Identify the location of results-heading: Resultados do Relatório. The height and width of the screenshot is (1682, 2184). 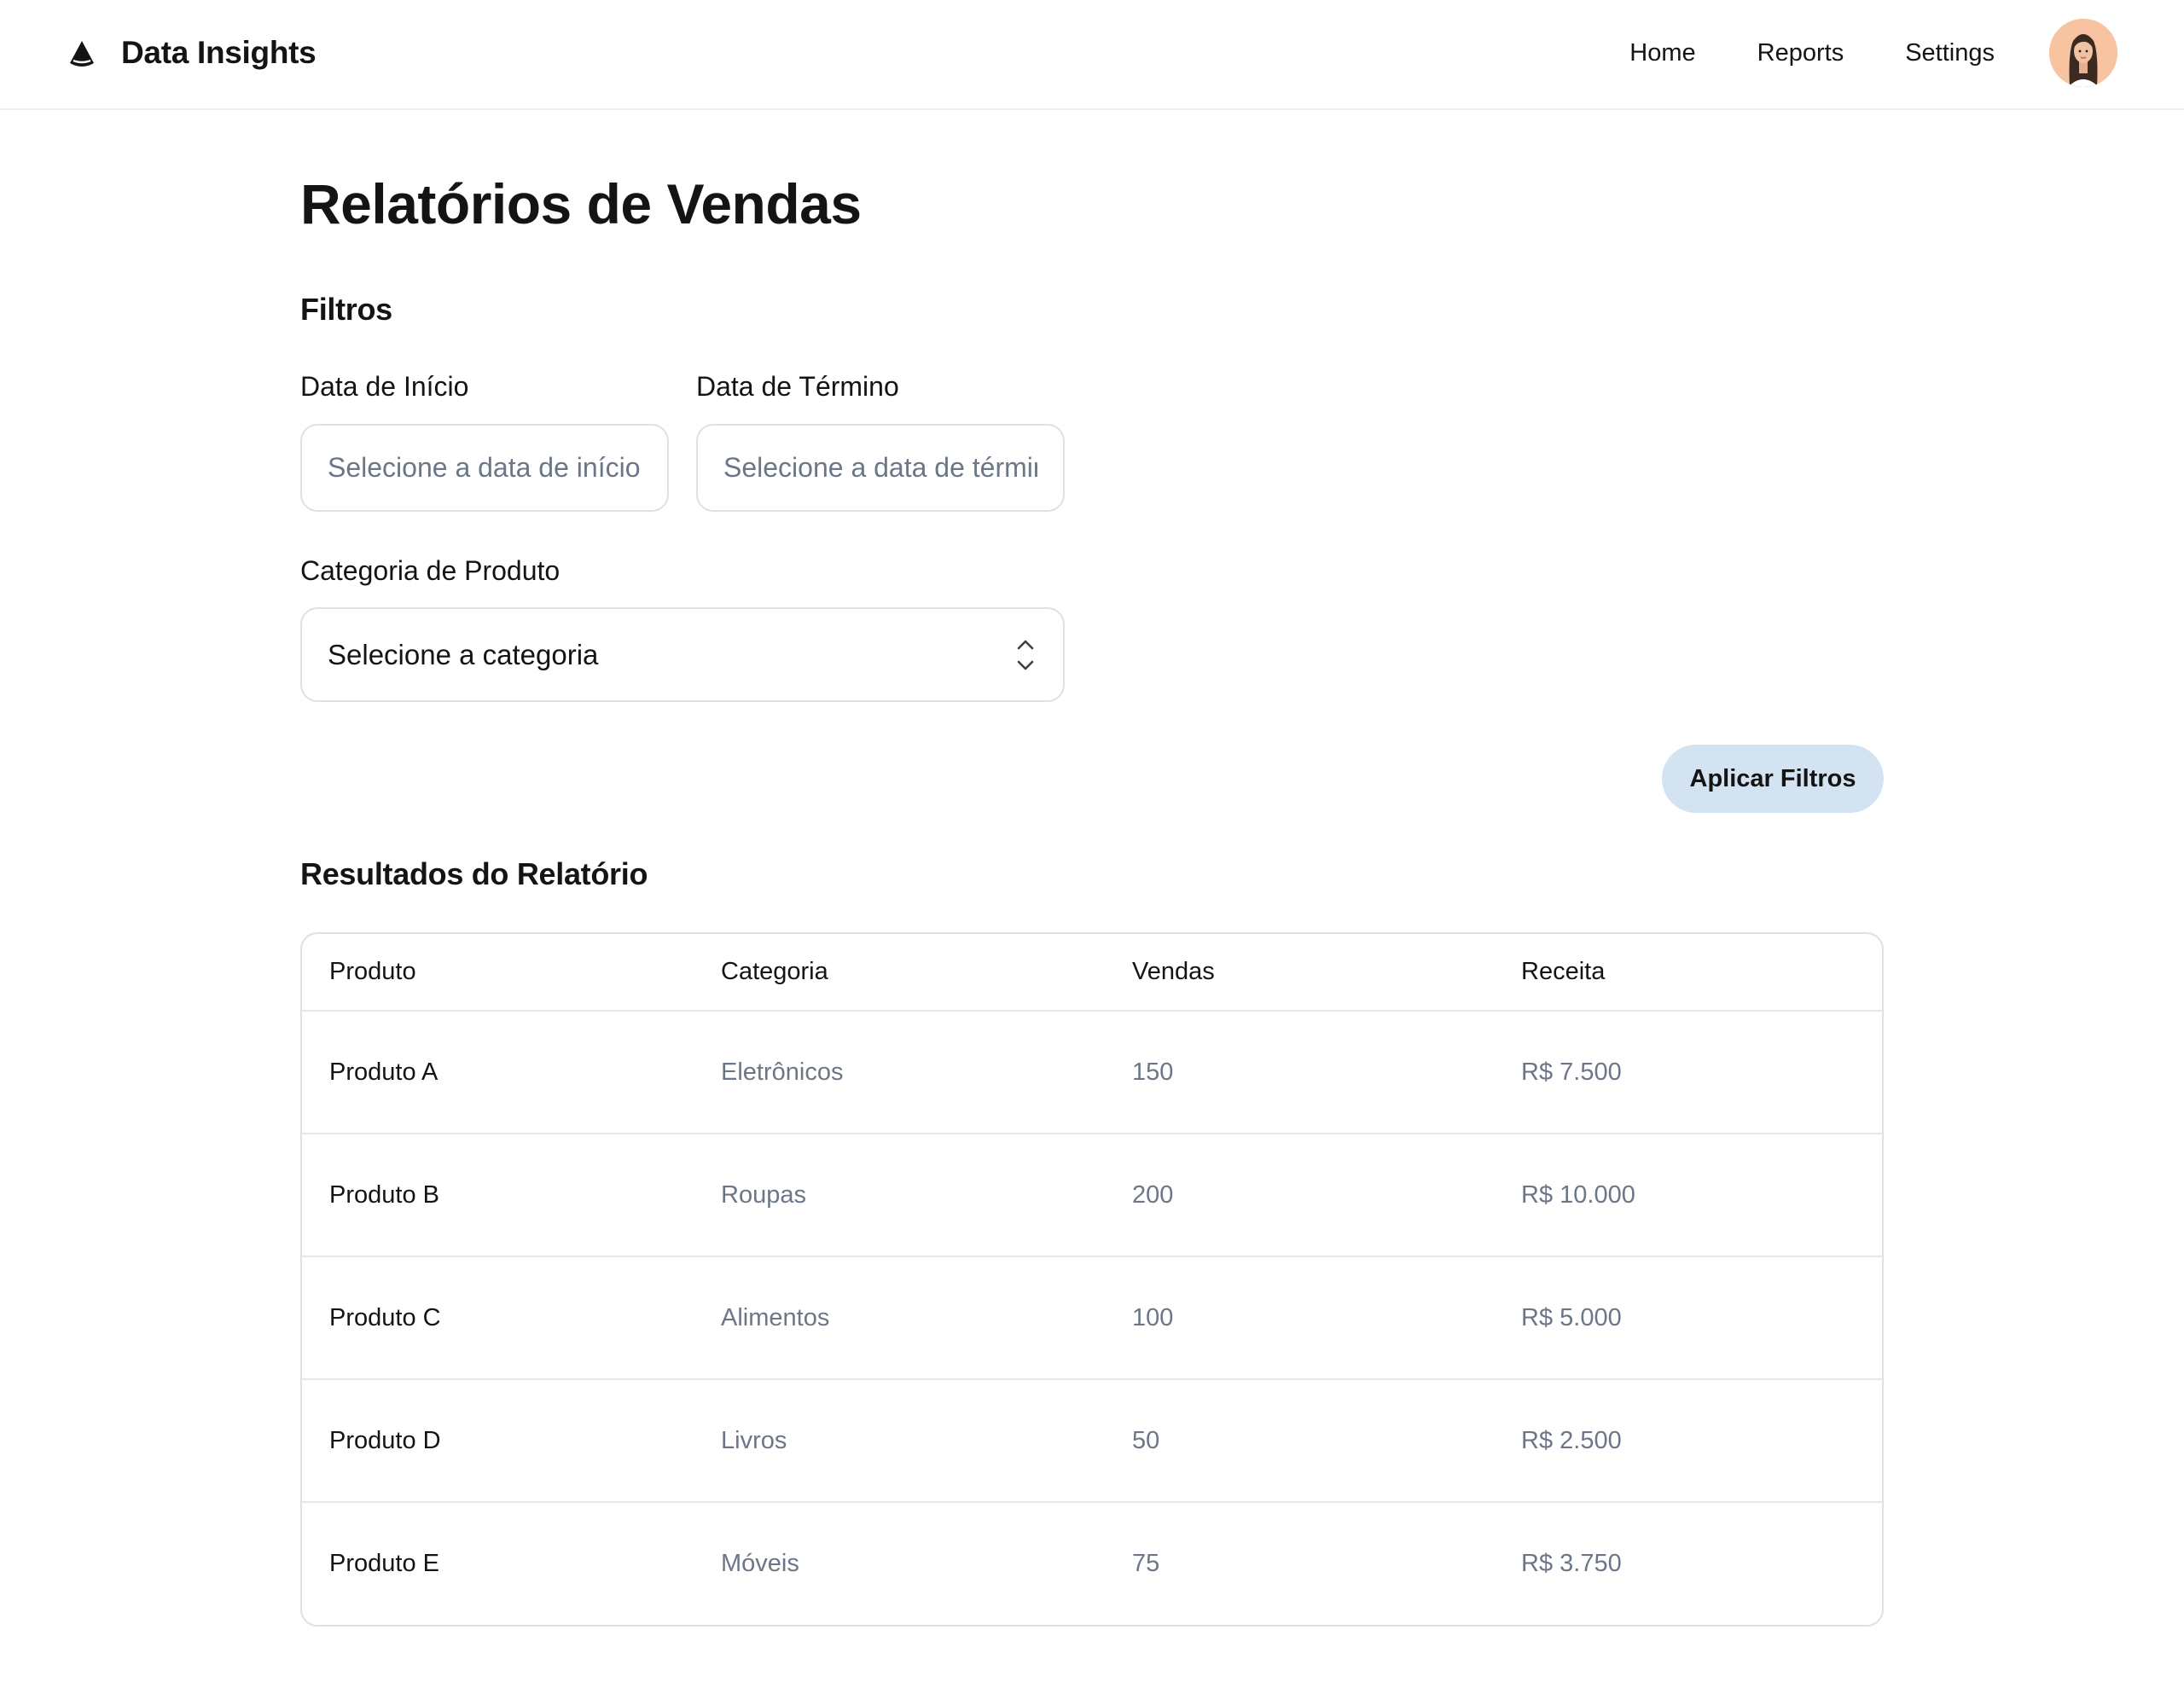
(474, 873).